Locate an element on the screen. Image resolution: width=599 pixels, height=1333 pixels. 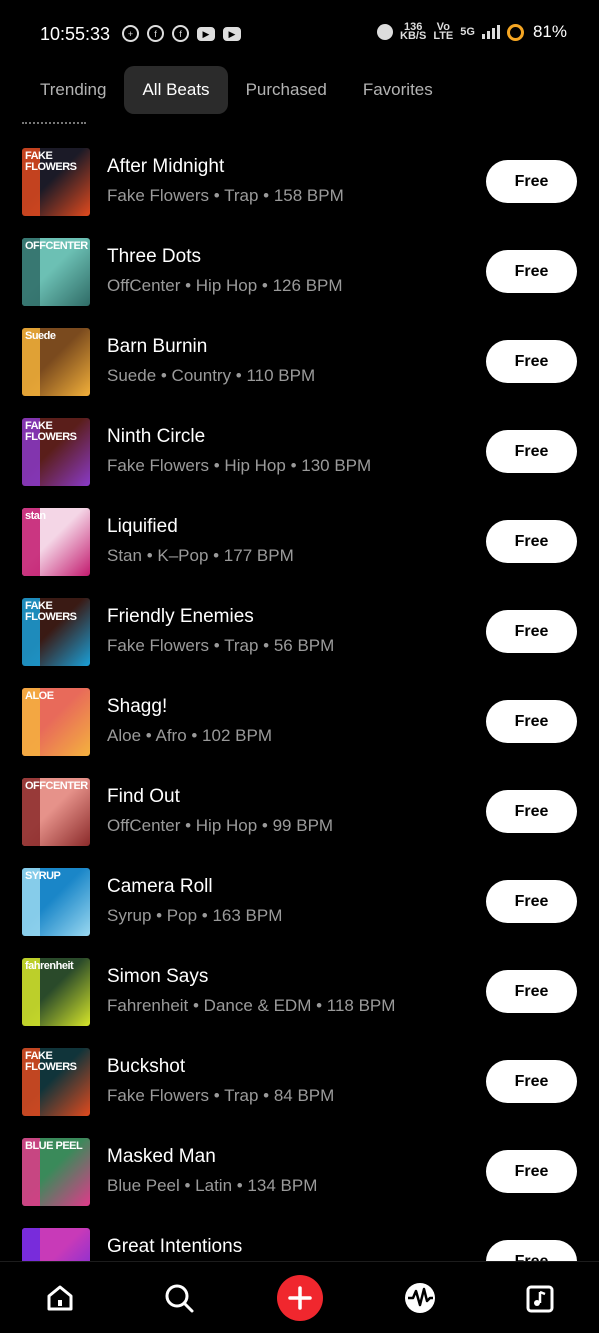
nav-search is located at coordinates (179, 1298).